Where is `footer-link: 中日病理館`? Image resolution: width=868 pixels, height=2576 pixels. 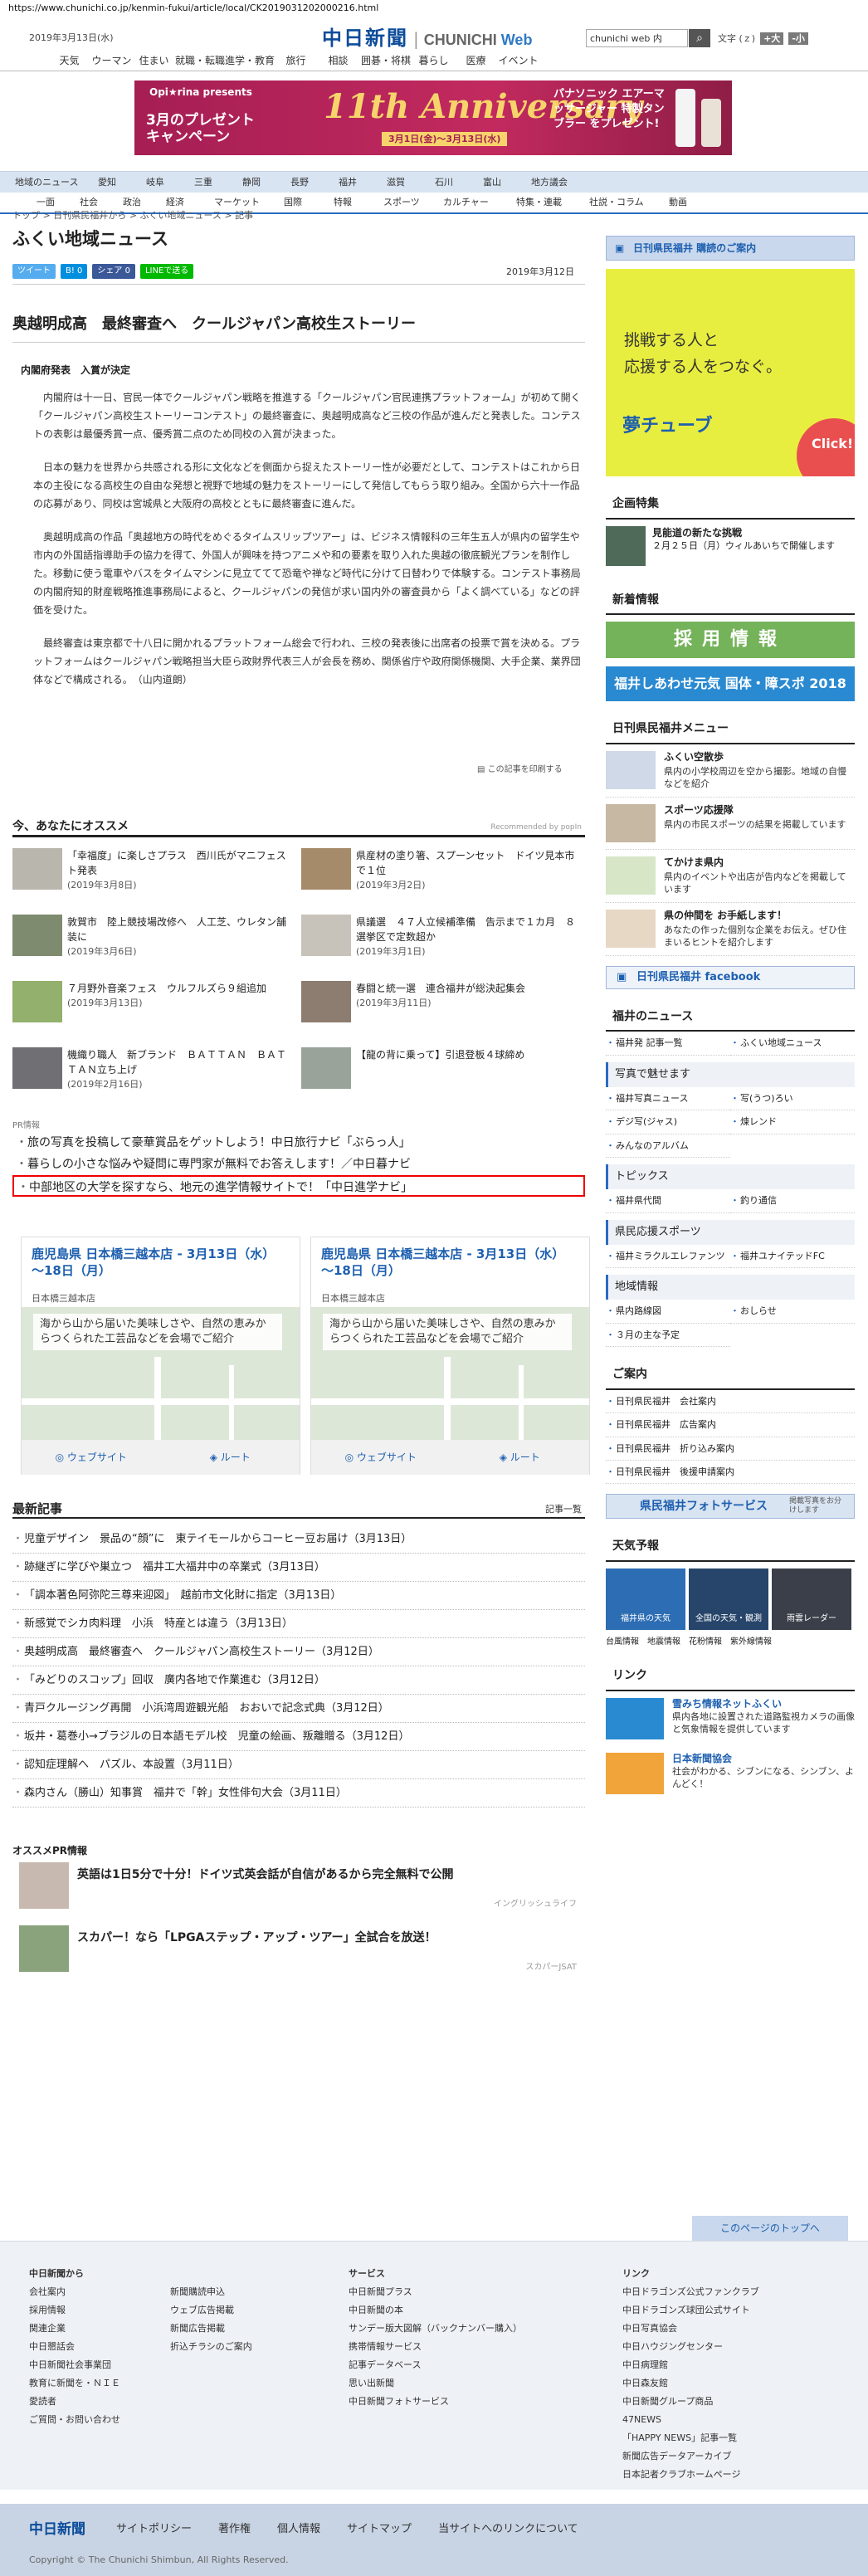
footer-link: 中日病理館 is located at coordinates (690, 2365).